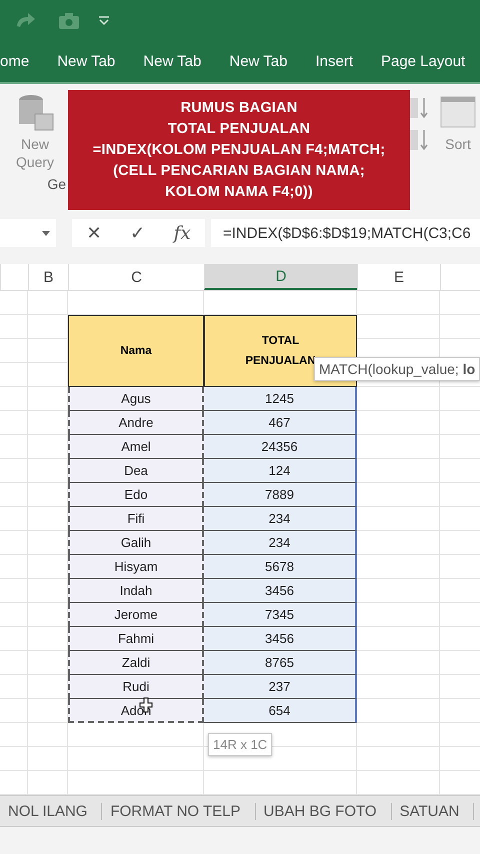  What do you see at coordinates (240, 744) in the screenshot?
I see `selection-size-tooltip: 14R x 1C` at bounding box center [240, 744].